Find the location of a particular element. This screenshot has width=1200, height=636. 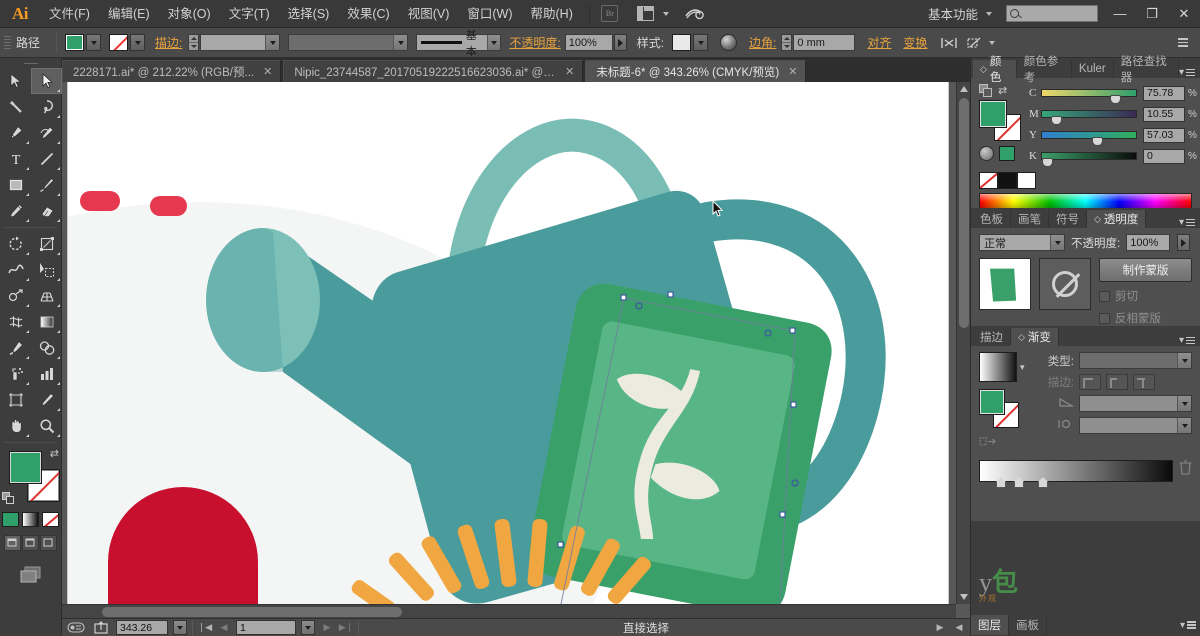

scale-tool is located at coordinates (46, 244).